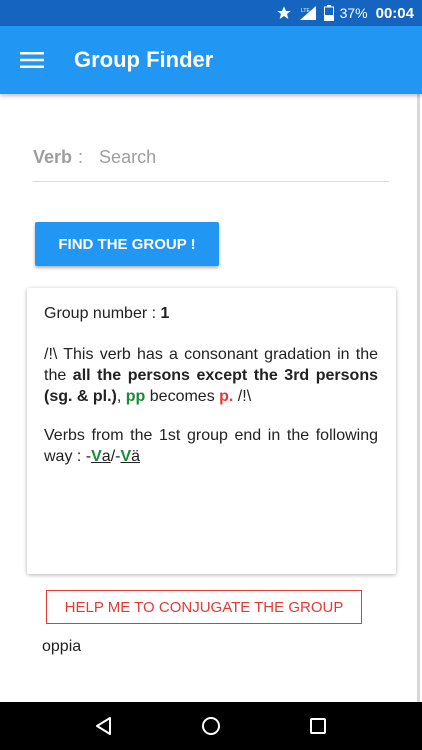  What do you see at coordinates (182, 396) in the screenshot?
I see `gradation-becomes: becomes` at bounding box center [182, 396].